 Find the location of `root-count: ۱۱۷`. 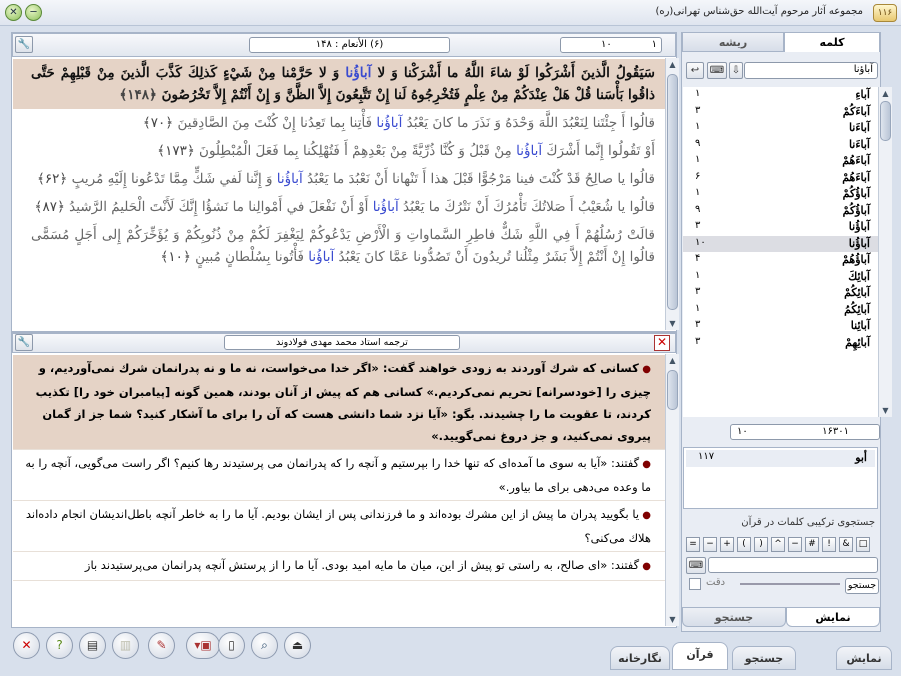

root-count: ۱۱۷ is located at coordinates (706, 456).